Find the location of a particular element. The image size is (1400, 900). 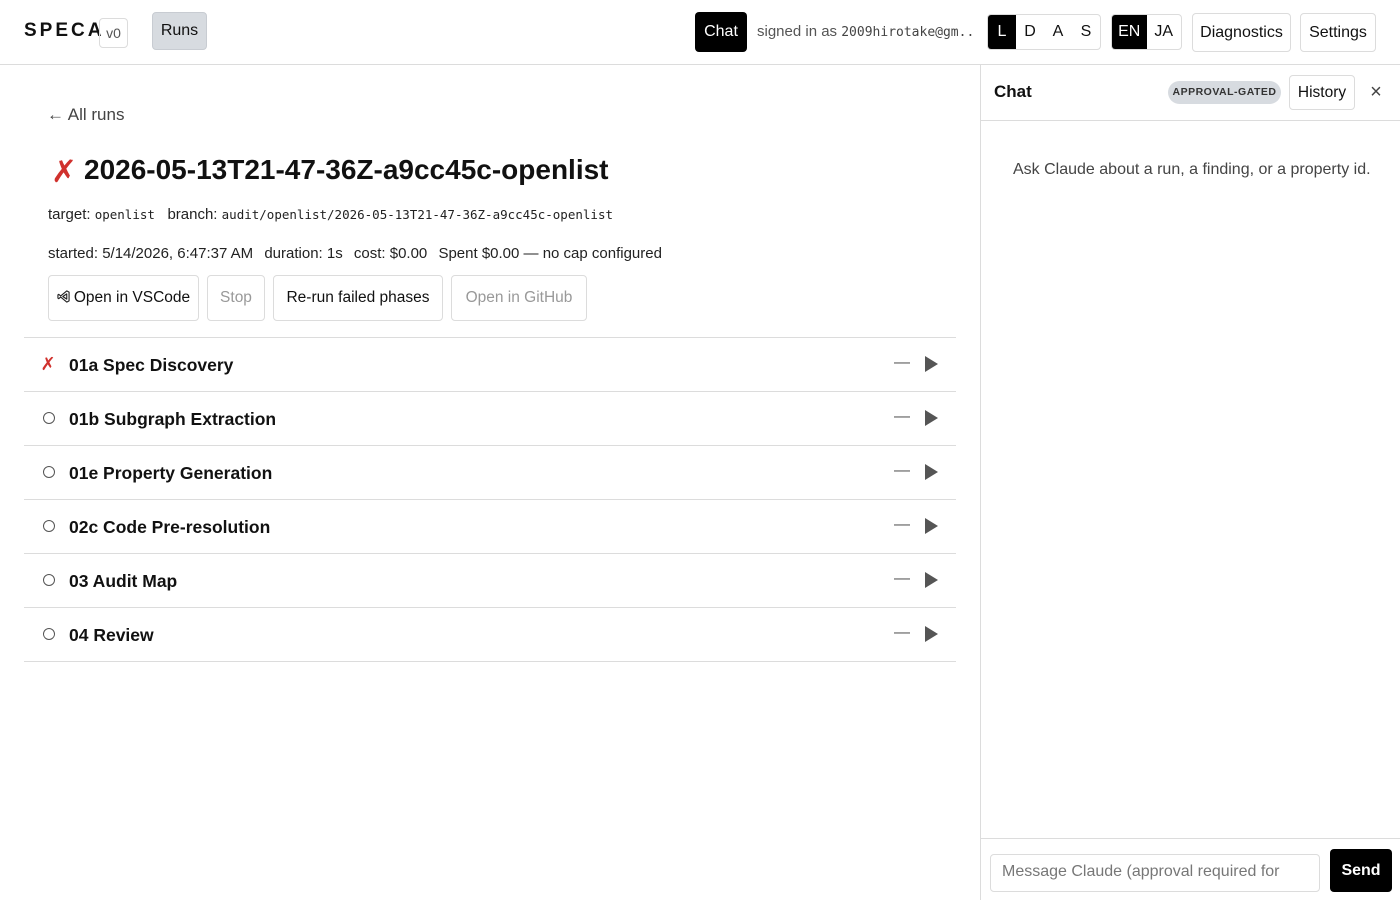

phase-row: 03 Audit Map — is located at coordinates (490, 581).